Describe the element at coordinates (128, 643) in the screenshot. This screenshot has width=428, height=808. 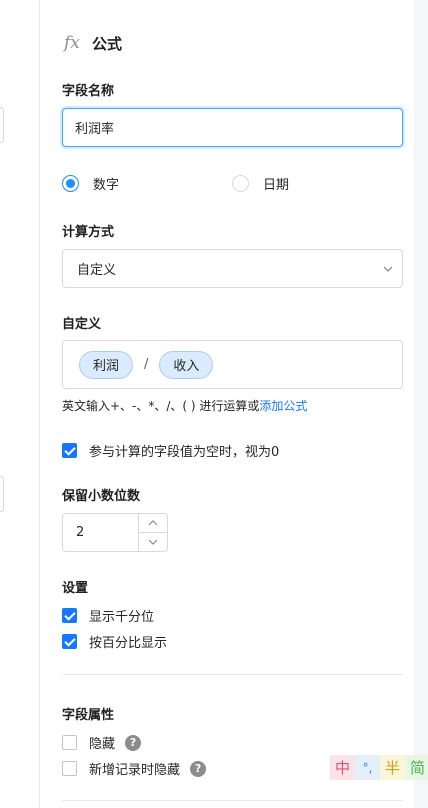
I see `settings-item-label: 按百分比显示` at that location.